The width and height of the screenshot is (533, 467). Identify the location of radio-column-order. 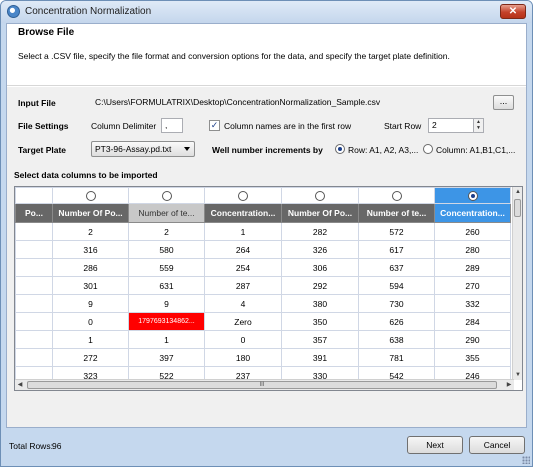
(428, 149).